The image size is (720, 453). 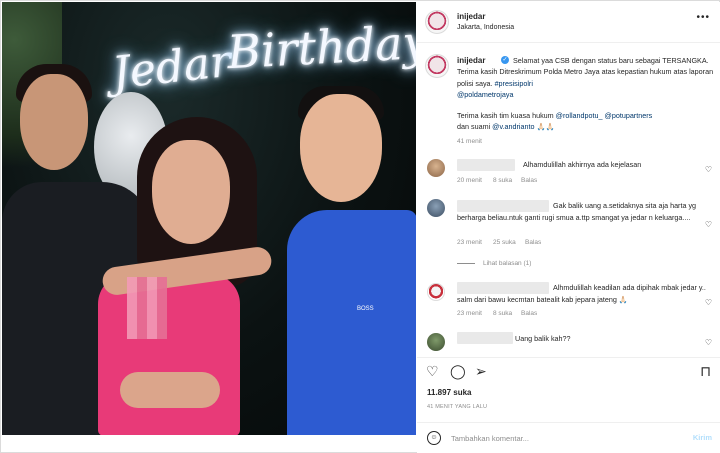 What do you see at coordinates (147, 308) in the screenshot?
I see `censor-blur` at bounding box center [147, 308].